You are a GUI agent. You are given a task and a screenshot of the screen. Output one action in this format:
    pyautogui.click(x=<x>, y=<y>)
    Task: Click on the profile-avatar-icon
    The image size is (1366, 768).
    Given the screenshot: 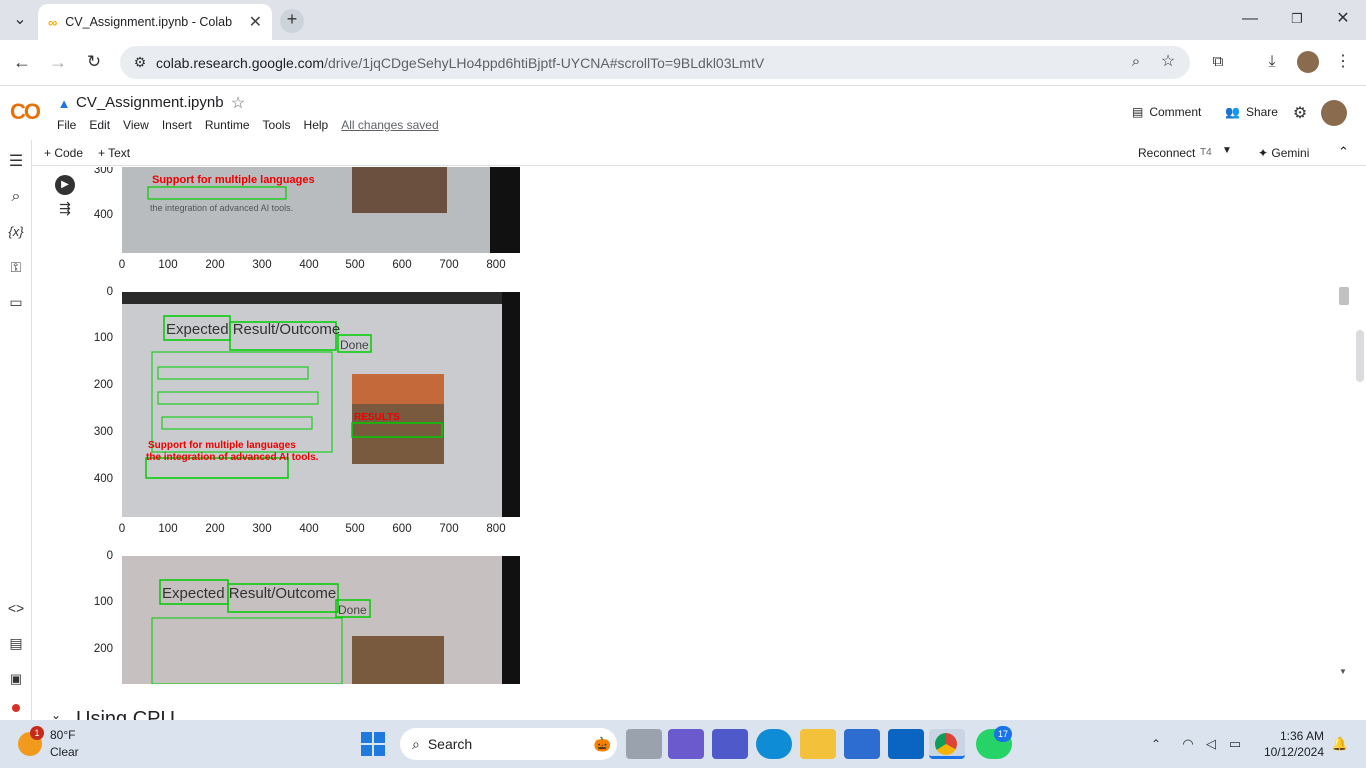 What is the action you would take?
    pyautogui.click(x=1308, y=62)
    